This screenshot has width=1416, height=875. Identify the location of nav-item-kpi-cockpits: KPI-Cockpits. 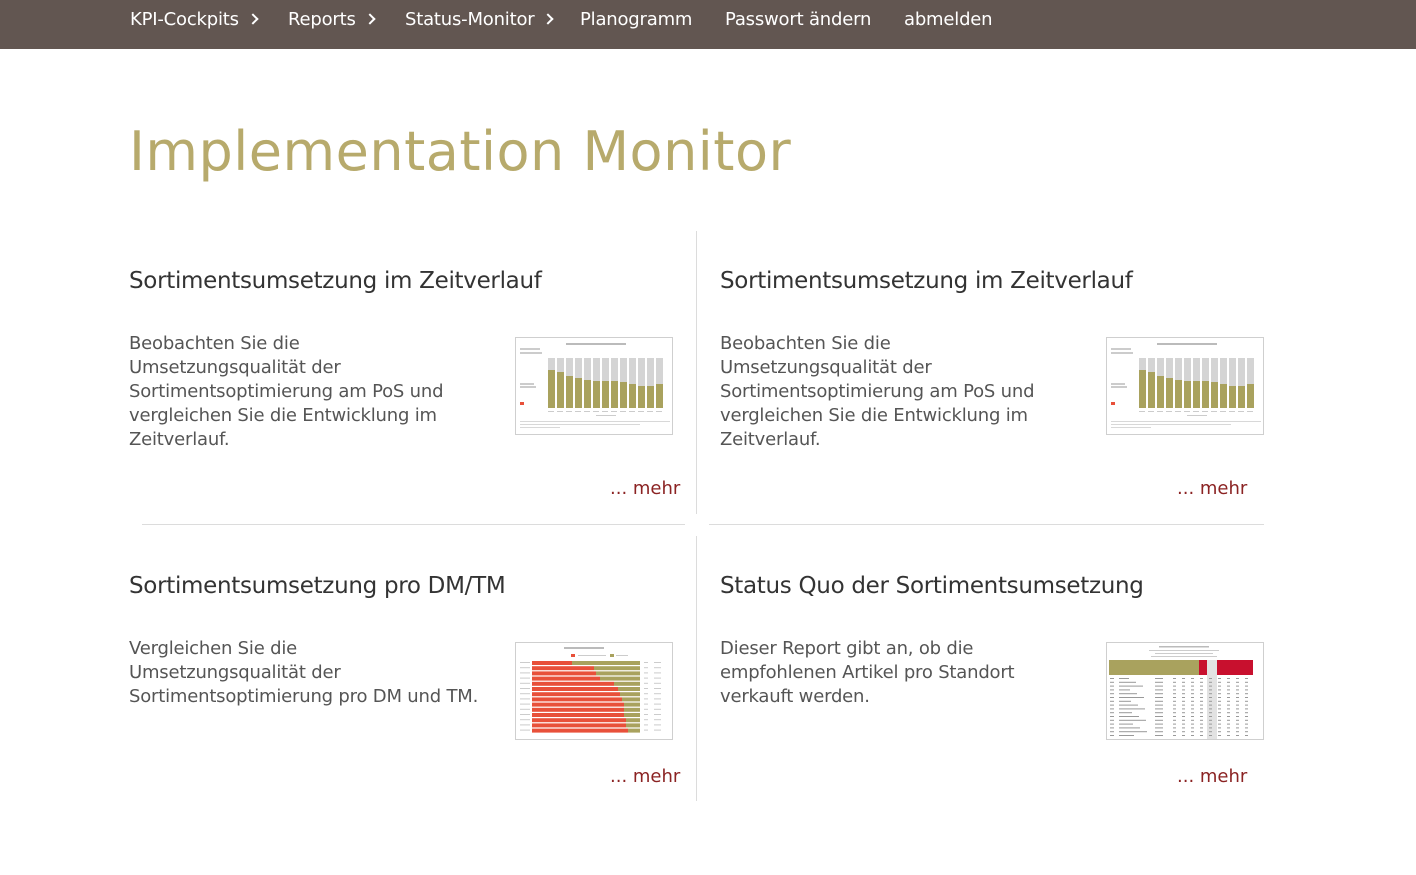
(194, 24).